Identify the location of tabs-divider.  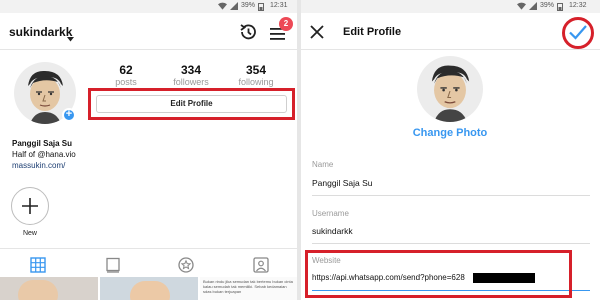
(148, 248).